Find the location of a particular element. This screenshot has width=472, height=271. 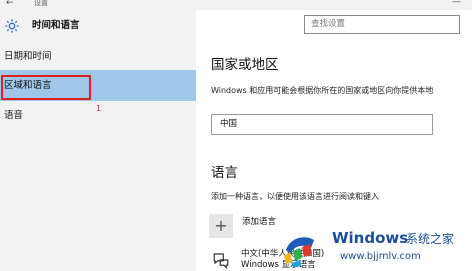

window-title: 设置 is located at coordinates (41, 3).